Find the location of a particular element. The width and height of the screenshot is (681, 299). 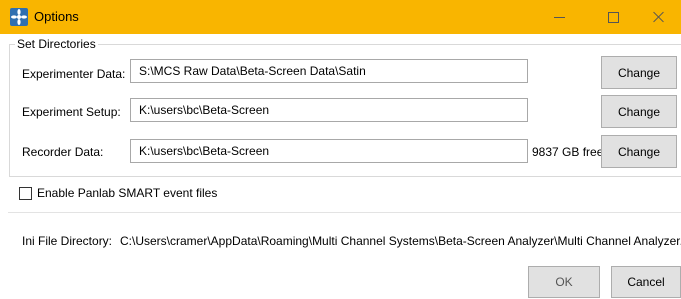

recorder-data-change-button: Change is located at coordinates (639, 151).